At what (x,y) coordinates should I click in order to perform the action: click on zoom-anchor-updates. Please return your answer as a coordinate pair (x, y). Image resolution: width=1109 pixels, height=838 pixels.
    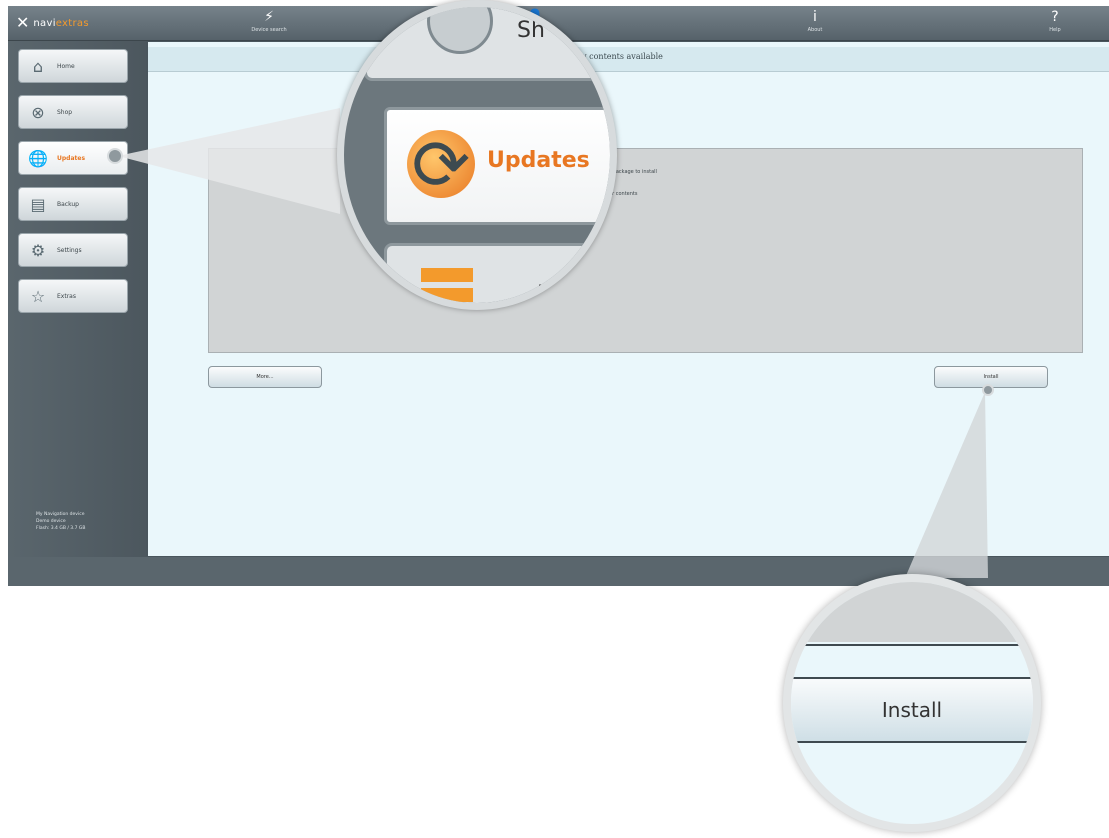
    Looking at the image, I should click on (115, 156).